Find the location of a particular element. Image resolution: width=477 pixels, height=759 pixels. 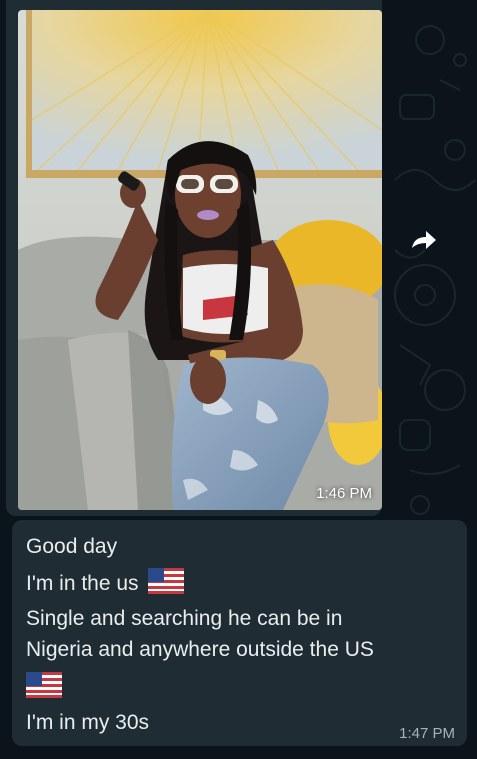

photo-message-time: 1:46 PM is located at coordinates (344, 493).